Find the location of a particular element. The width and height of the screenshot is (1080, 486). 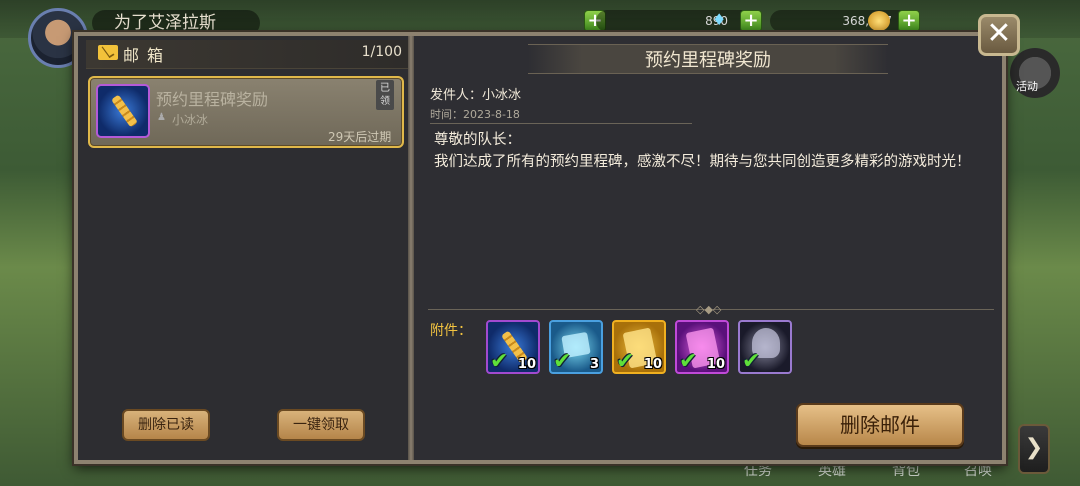

gem-counter: 890 is located at coordinates (676, 21).